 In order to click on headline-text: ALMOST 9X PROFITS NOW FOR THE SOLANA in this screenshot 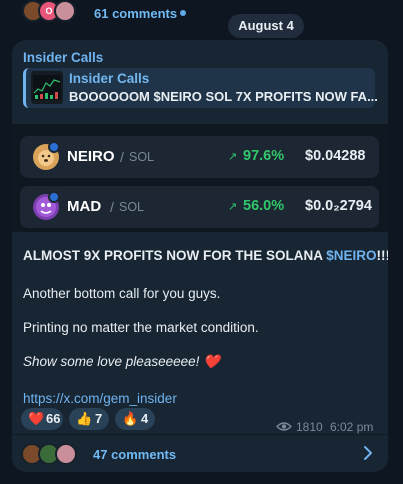, I will do `click(175, 255)`.